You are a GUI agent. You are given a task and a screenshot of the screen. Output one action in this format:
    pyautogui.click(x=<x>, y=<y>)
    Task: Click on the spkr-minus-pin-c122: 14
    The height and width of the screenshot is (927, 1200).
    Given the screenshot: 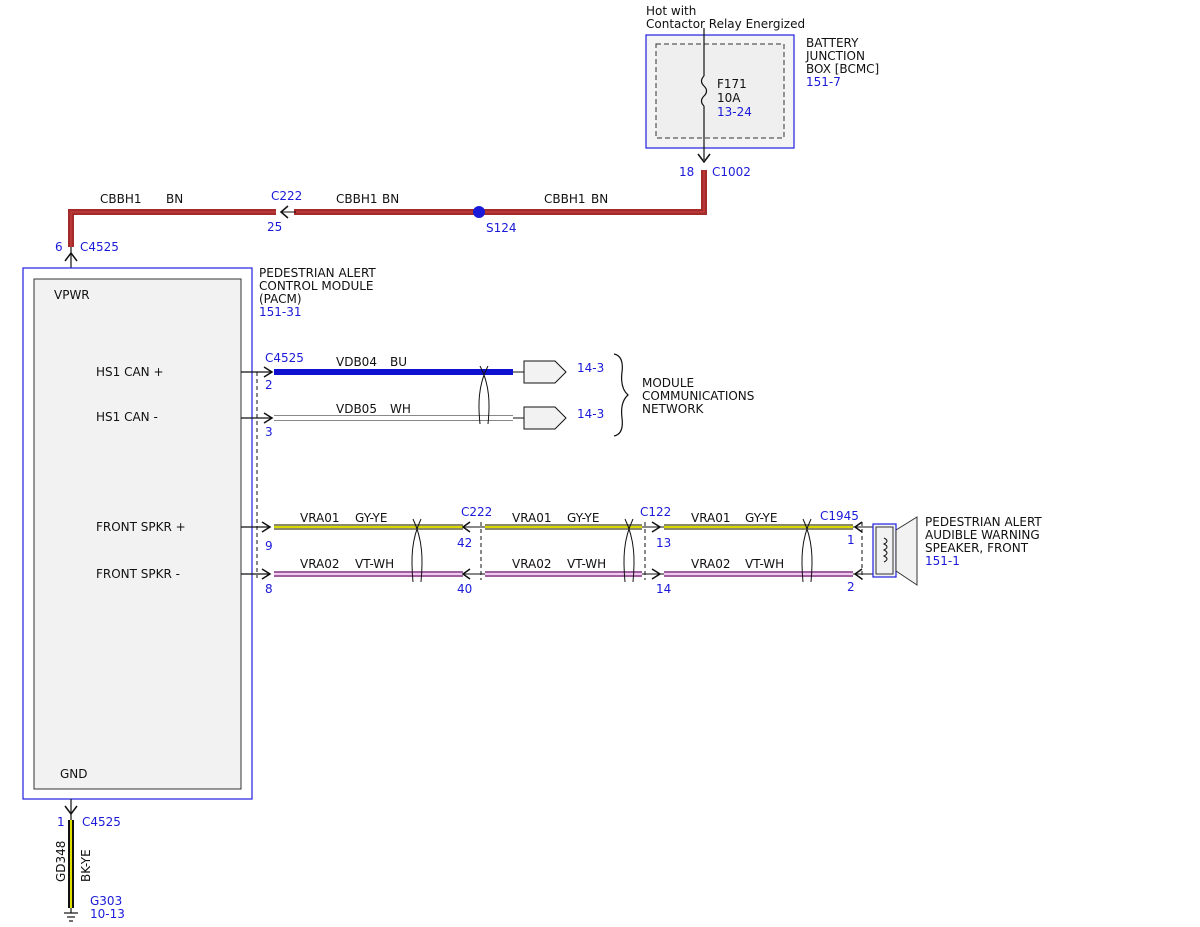 What is the action you would take?
    pyautogui.click(x=663, y=589)
    